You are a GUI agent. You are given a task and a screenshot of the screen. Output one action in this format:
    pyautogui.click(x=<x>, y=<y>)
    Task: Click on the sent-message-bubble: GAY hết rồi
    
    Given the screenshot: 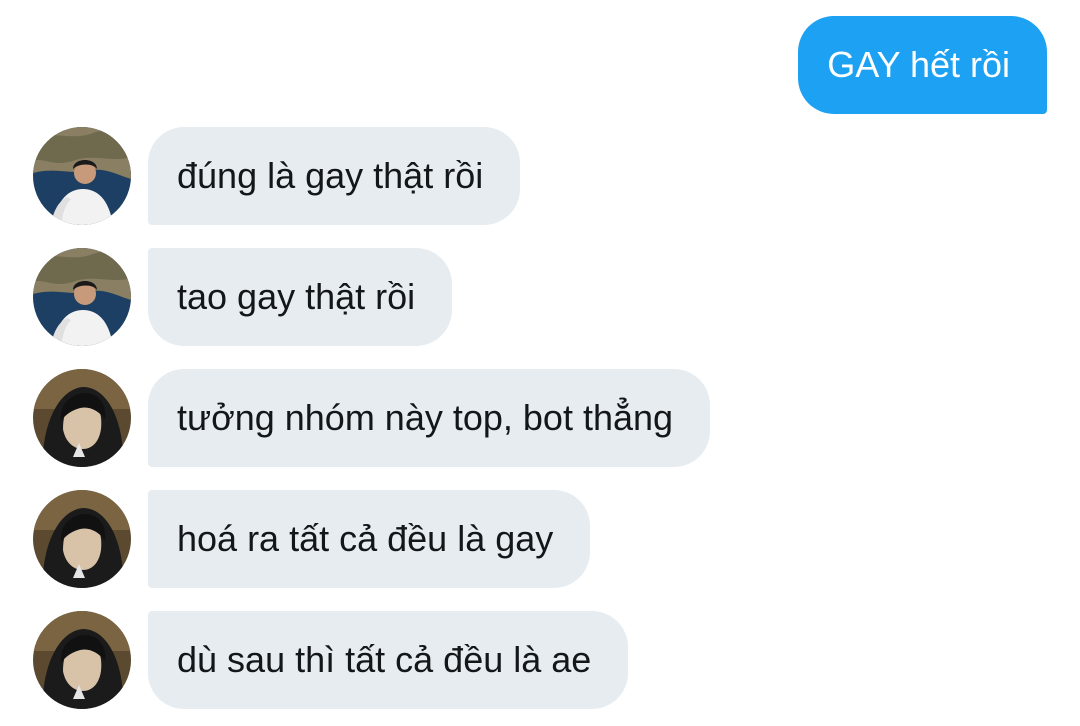 What is the action you would take?
    pyautogui.click(x=922, y=65)
    